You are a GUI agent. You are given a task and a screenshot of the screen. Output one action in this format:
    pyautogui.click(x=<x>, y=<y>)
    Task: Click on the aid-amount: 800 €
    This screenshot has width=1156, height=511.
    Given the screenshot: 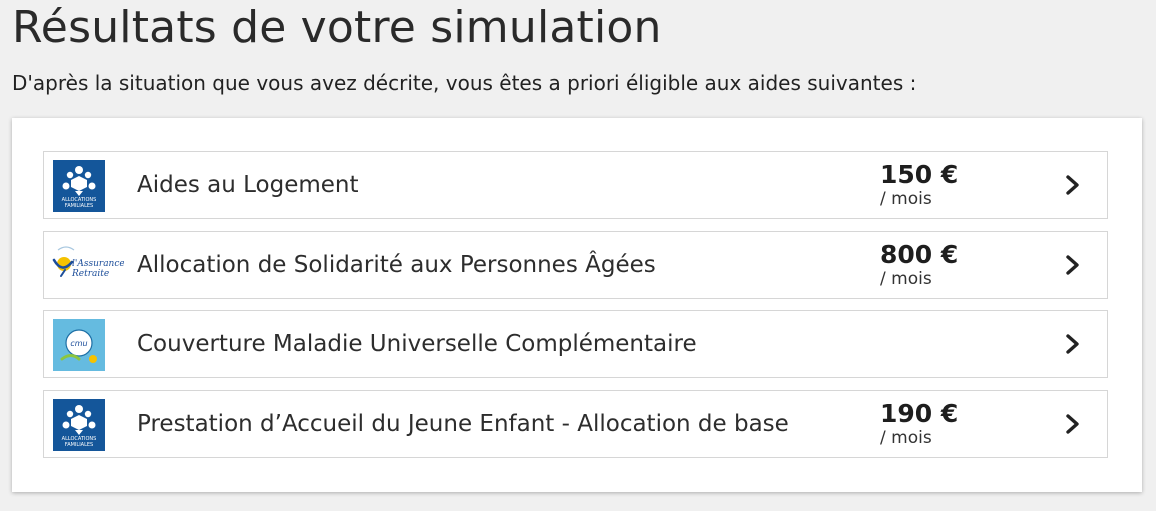 What is the action you would take?
    pyautogui.click(x=919, y=254)
    